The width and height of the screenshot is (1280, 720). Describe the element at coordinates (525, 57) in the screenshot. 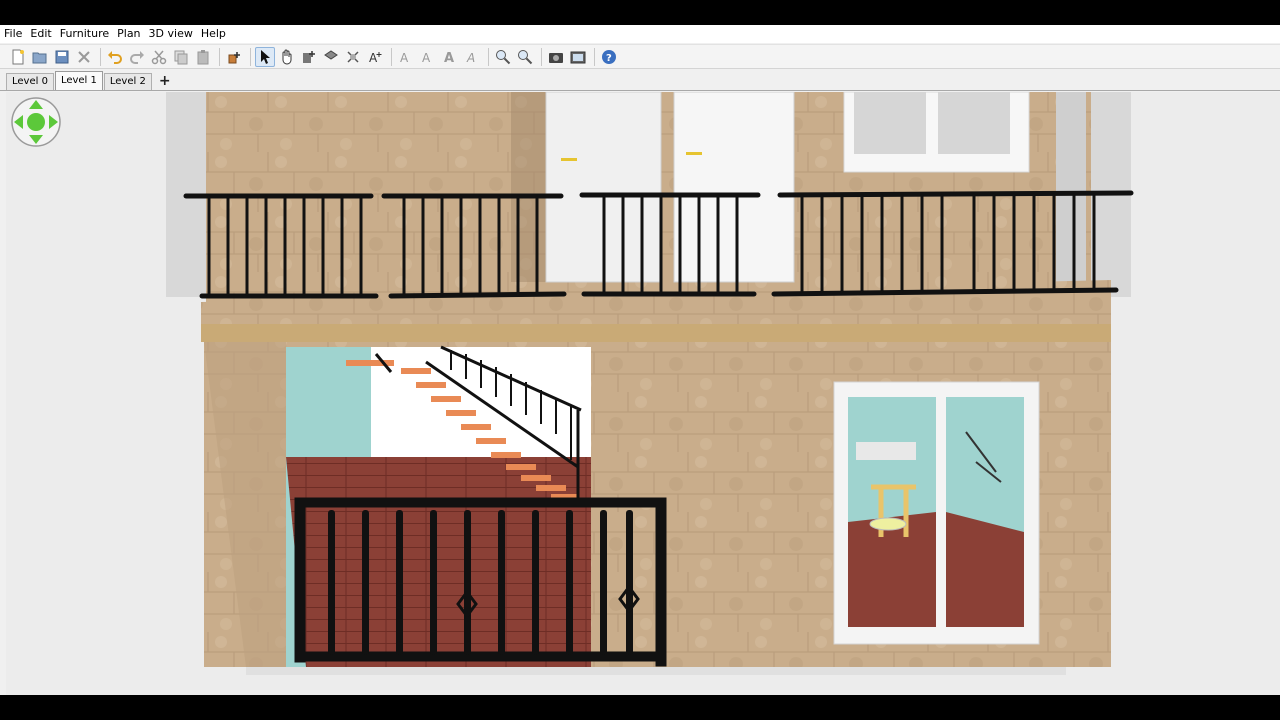

I see `zoom-out-icon` at that location.